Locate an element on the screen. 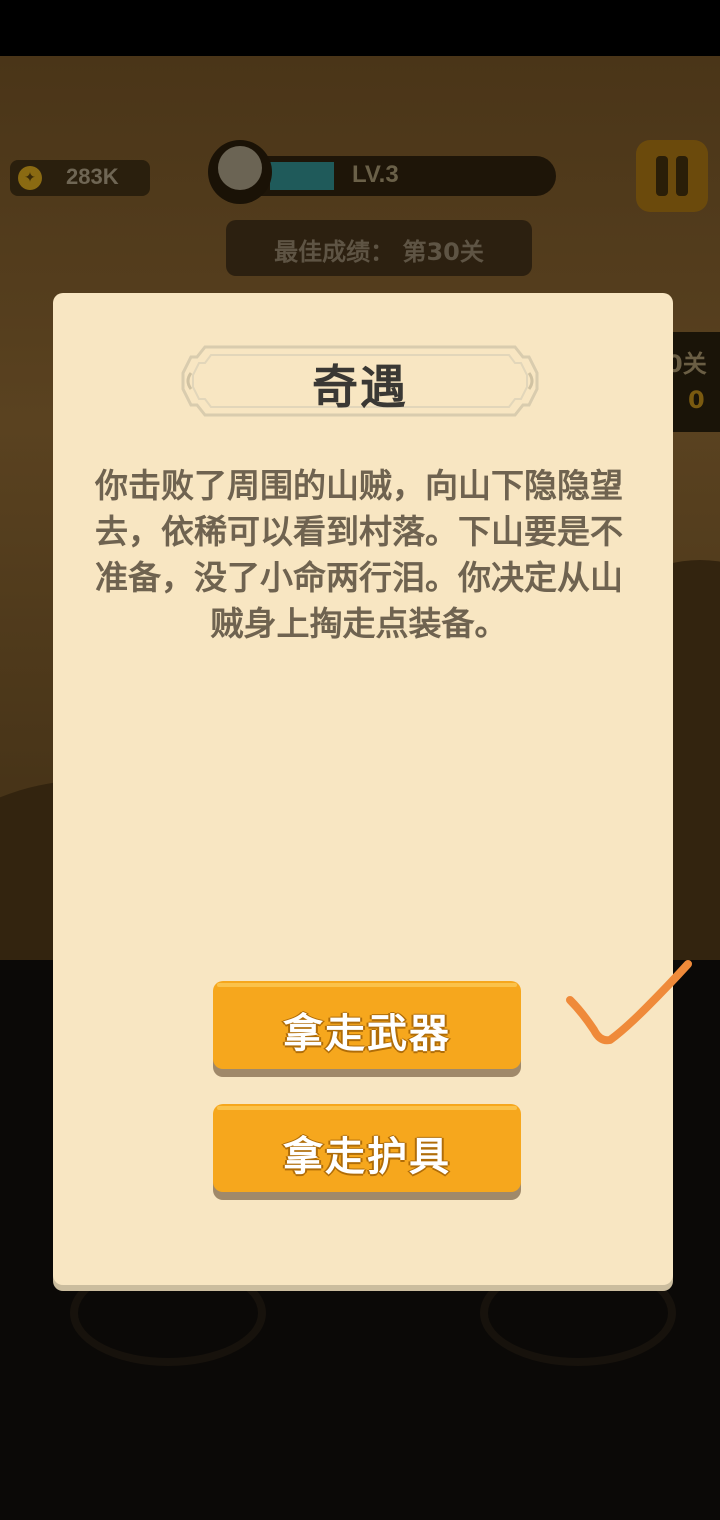 The image size is (720, 1520). status-bar is located at coordinates (360, 28).